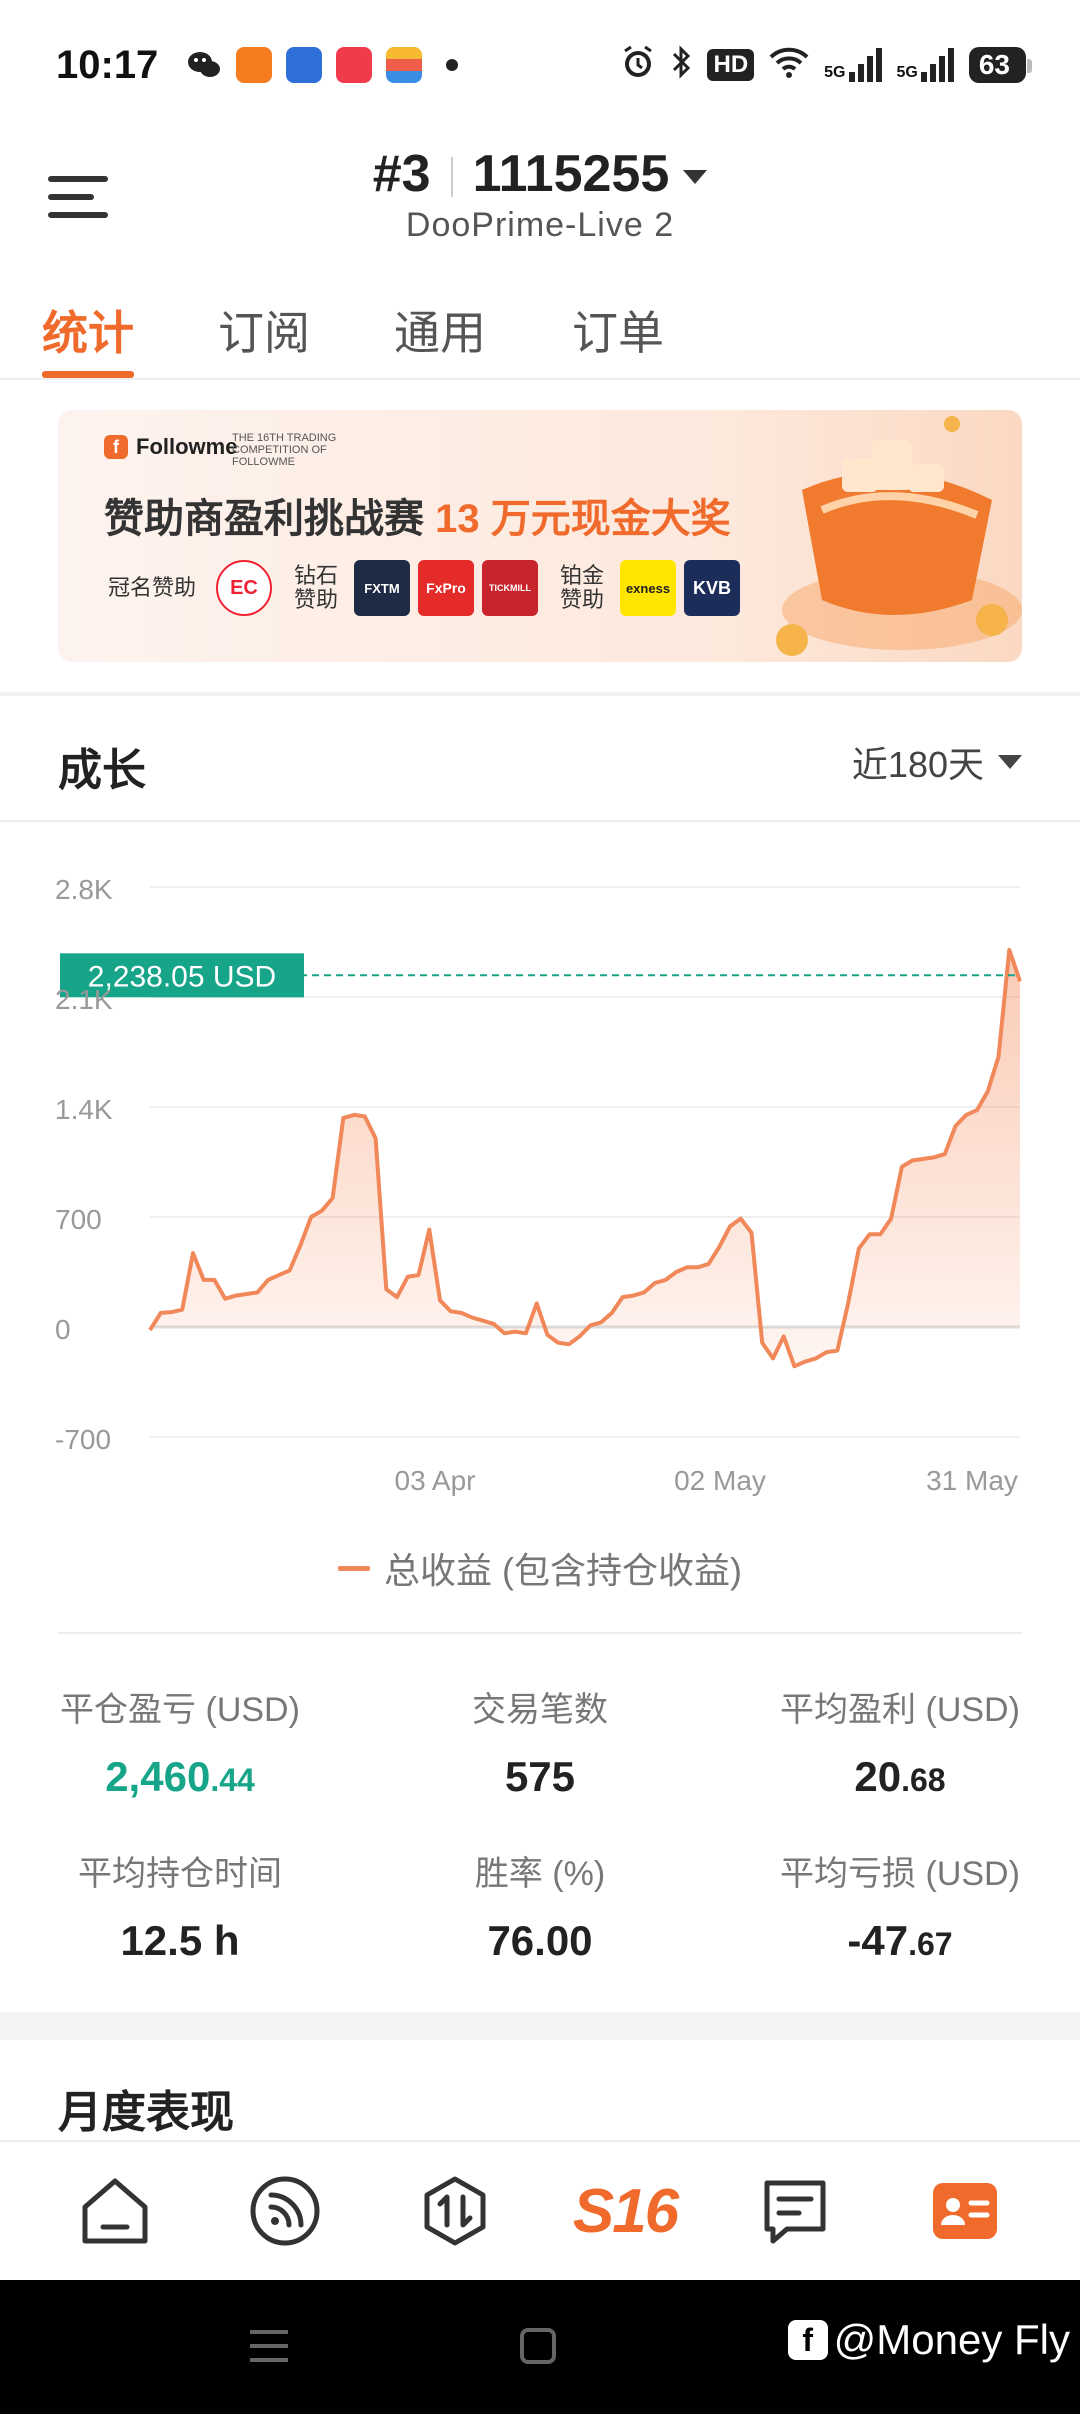 The image size is (1080, 2414). I want to click on home-icon, so click(115, 2211).